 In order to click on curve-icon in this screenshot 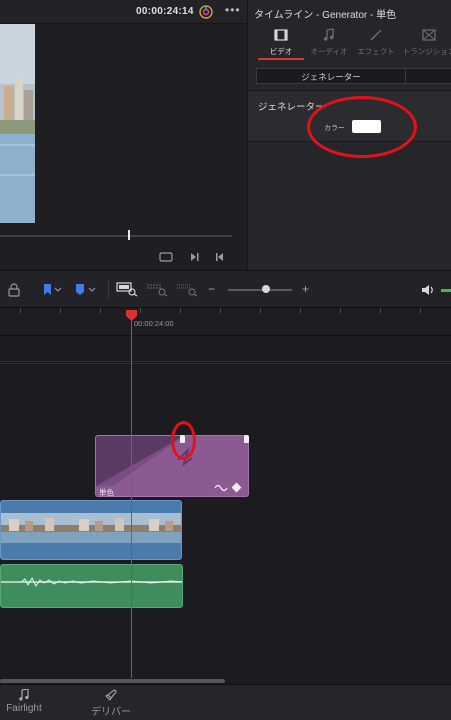, I will do `click(221, 489)`.